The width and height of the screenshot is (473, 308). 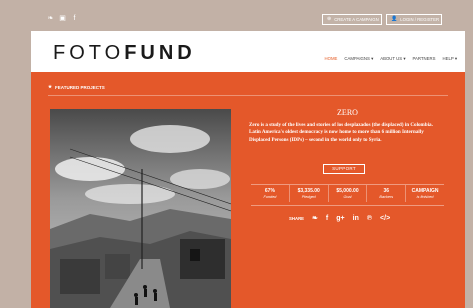 What do you see at coordinates (450, 59) in the screenshot?
I see `nav-help: HELP ▾` at bounding box center [450, 59].